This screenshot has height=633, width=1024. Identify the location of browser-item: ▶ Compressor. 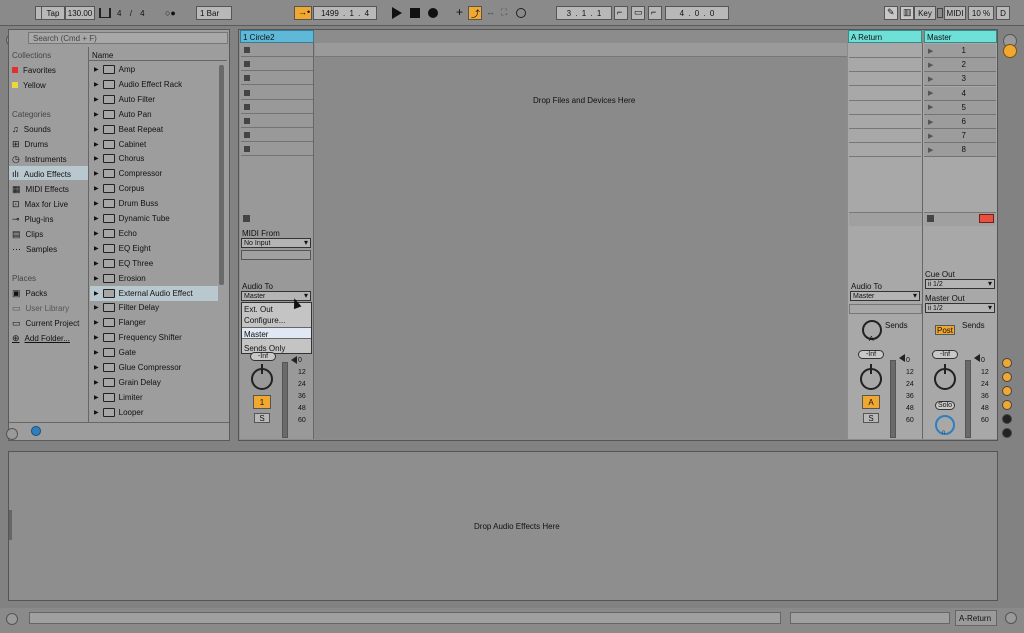
(154, 173).